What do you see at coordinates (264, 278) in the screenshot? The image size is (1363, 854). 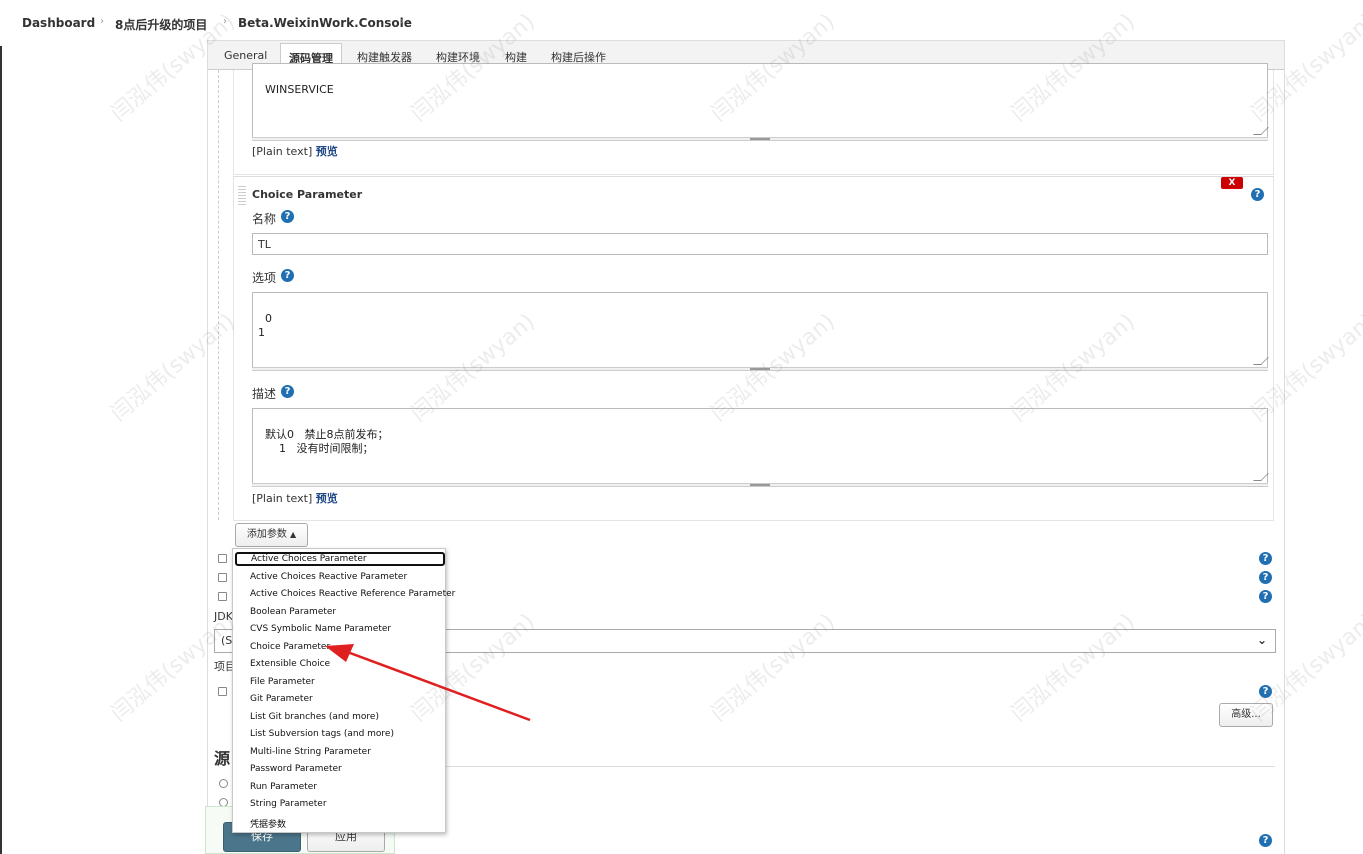 I see `choices-label: 选项` at bounding box center [264, 278].